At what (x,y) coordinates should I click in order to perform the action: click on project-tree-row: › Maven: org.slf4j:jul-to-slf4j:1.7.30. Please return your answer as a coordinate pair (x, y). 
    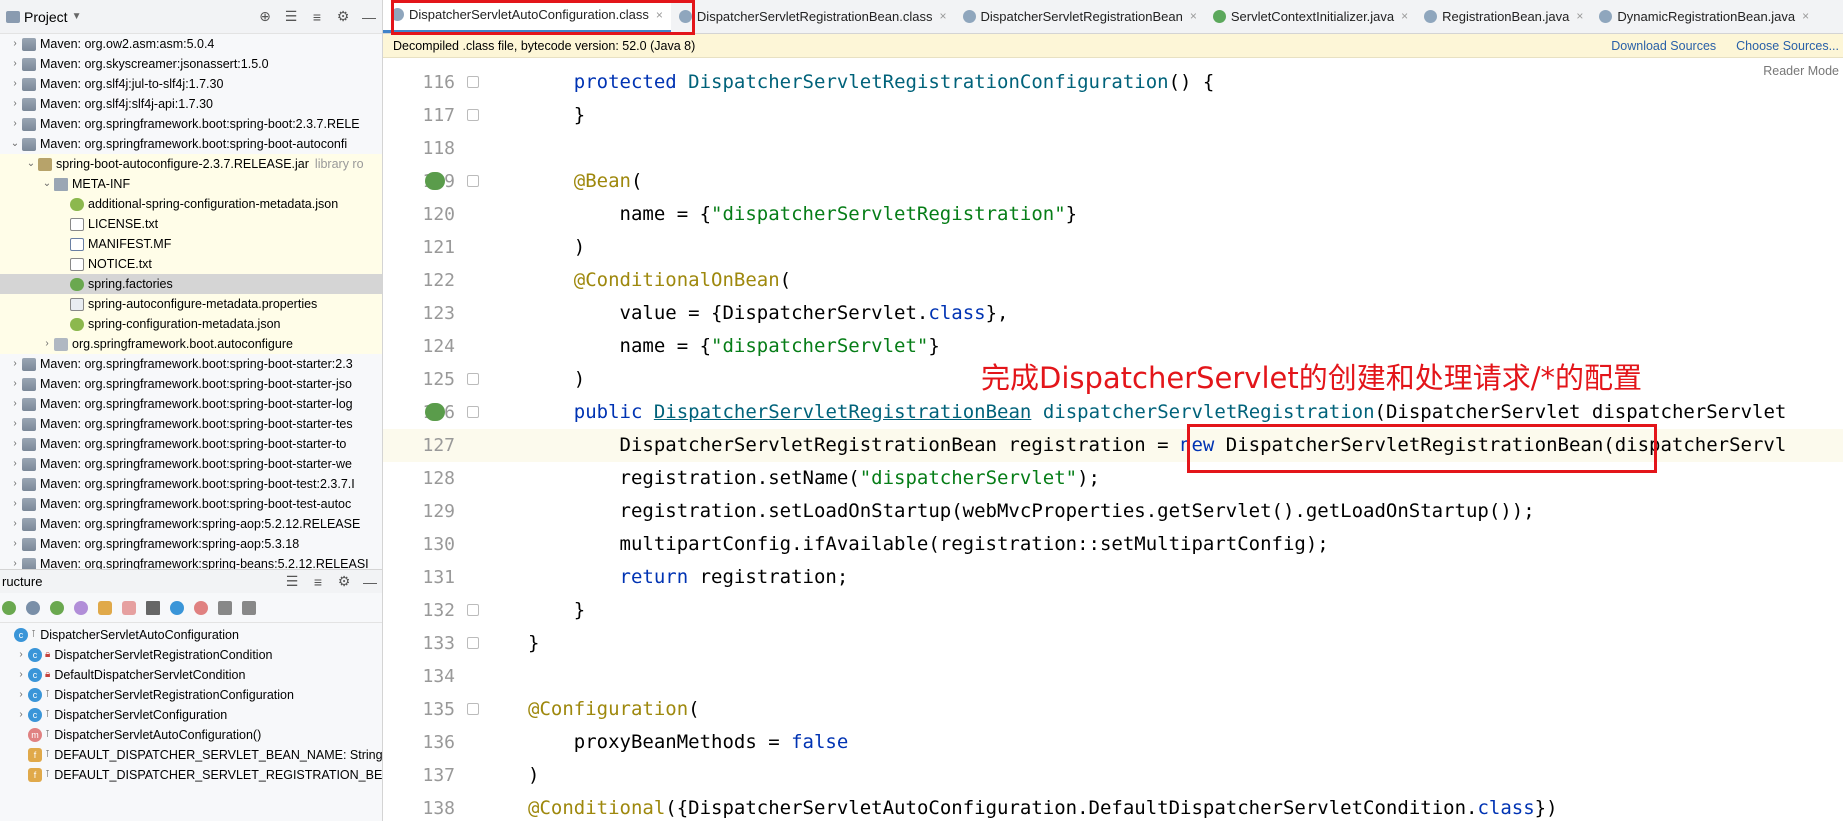
    Looking at the image, I should click on (191, 84).